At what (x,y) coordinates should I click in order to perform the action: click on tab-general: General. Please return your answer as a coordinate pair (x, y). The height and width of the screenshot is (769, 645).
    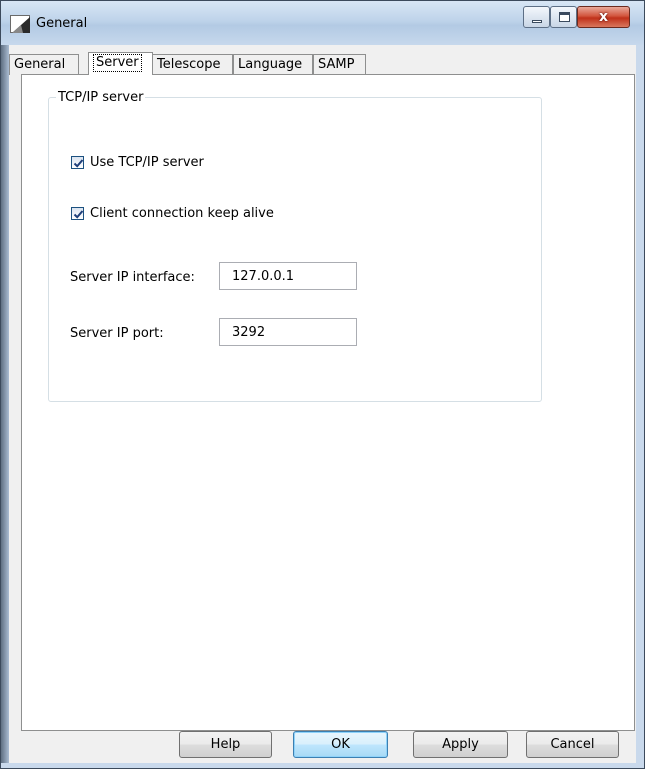
    Looking at the image, I should click on (44, 64).